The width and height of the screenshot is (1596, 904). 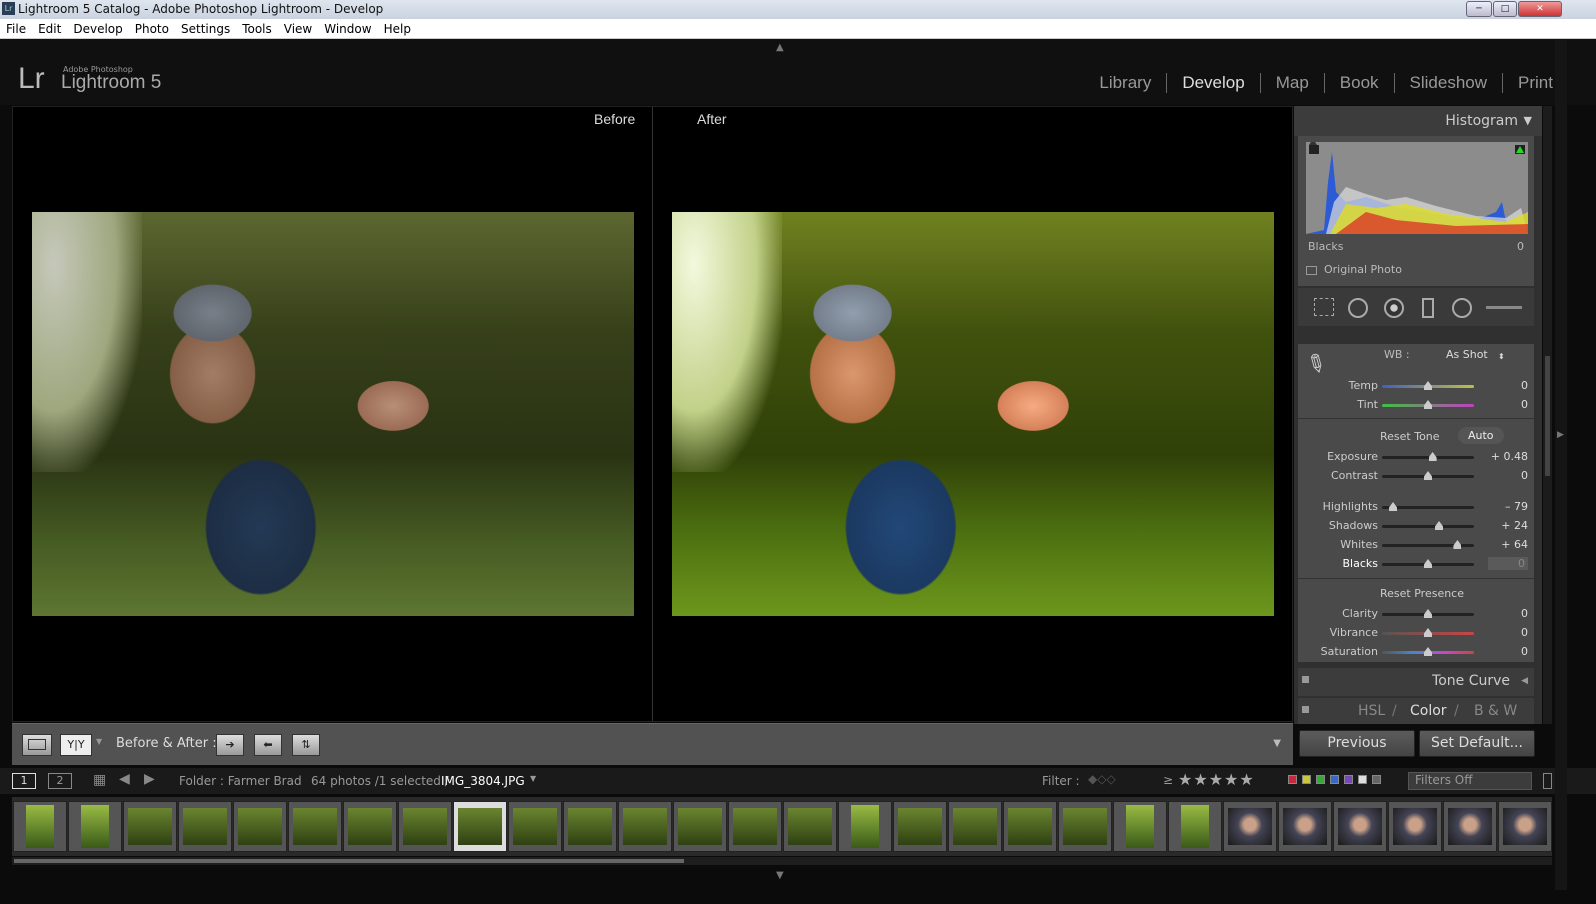 I want to click on menu-help: Help, so click(x=397, y=29).